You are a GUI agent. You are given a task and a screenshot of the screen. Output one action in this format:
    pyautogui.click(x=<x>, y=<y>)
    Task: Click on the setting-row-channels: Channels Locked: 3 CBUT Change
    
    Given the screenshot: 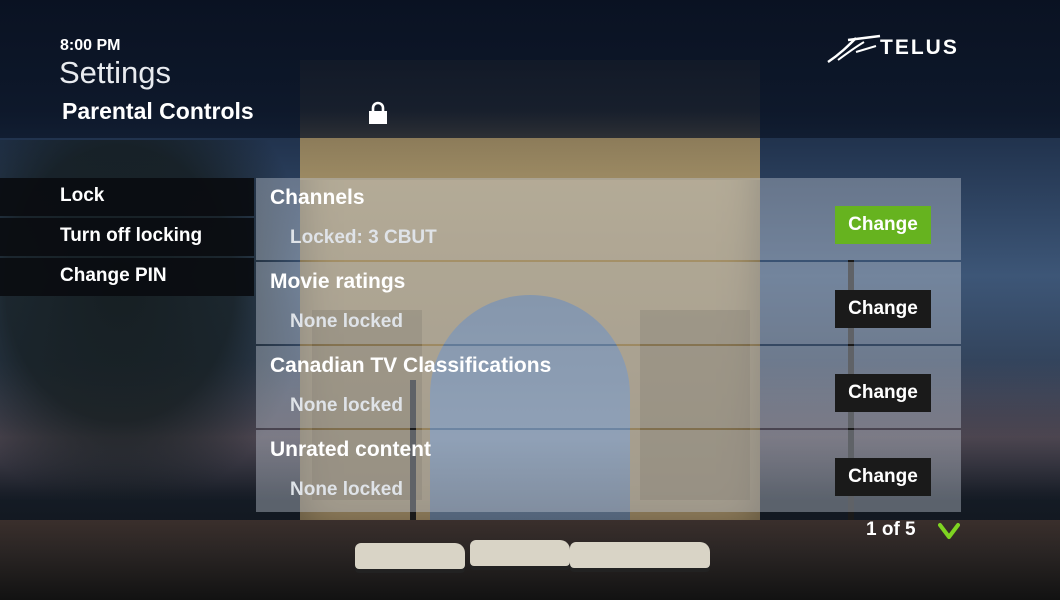 What is the action you would take?
    pyautogui.click(x=608, y=219)
    